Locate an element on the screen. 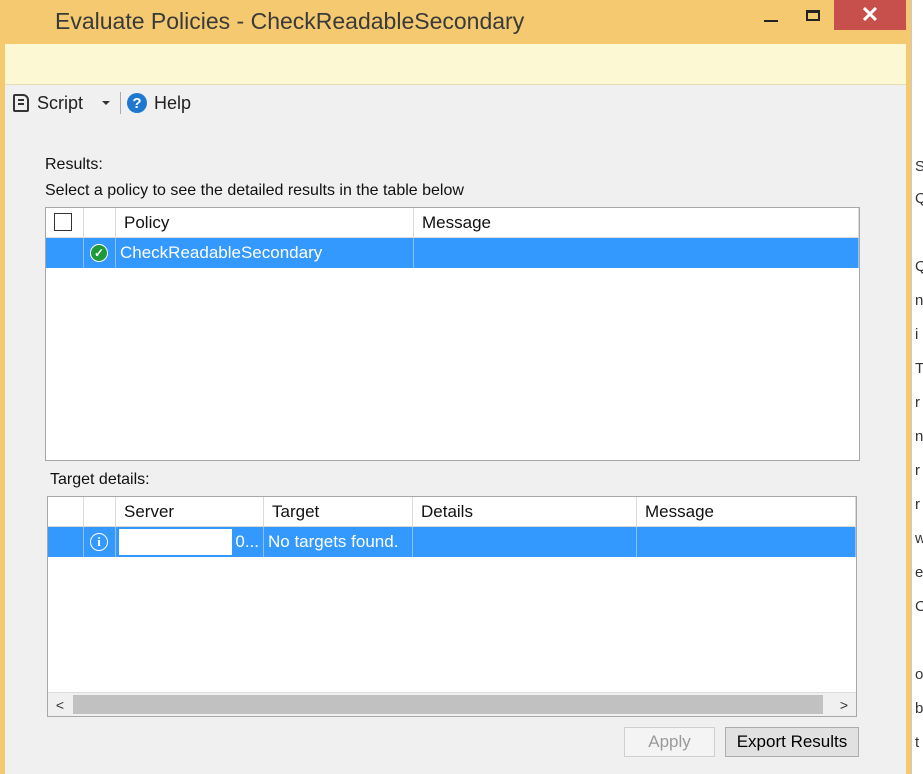 The height and width of the screenshot is (774, 923). status-cell: ✓ is located at coordinates (100, 253).